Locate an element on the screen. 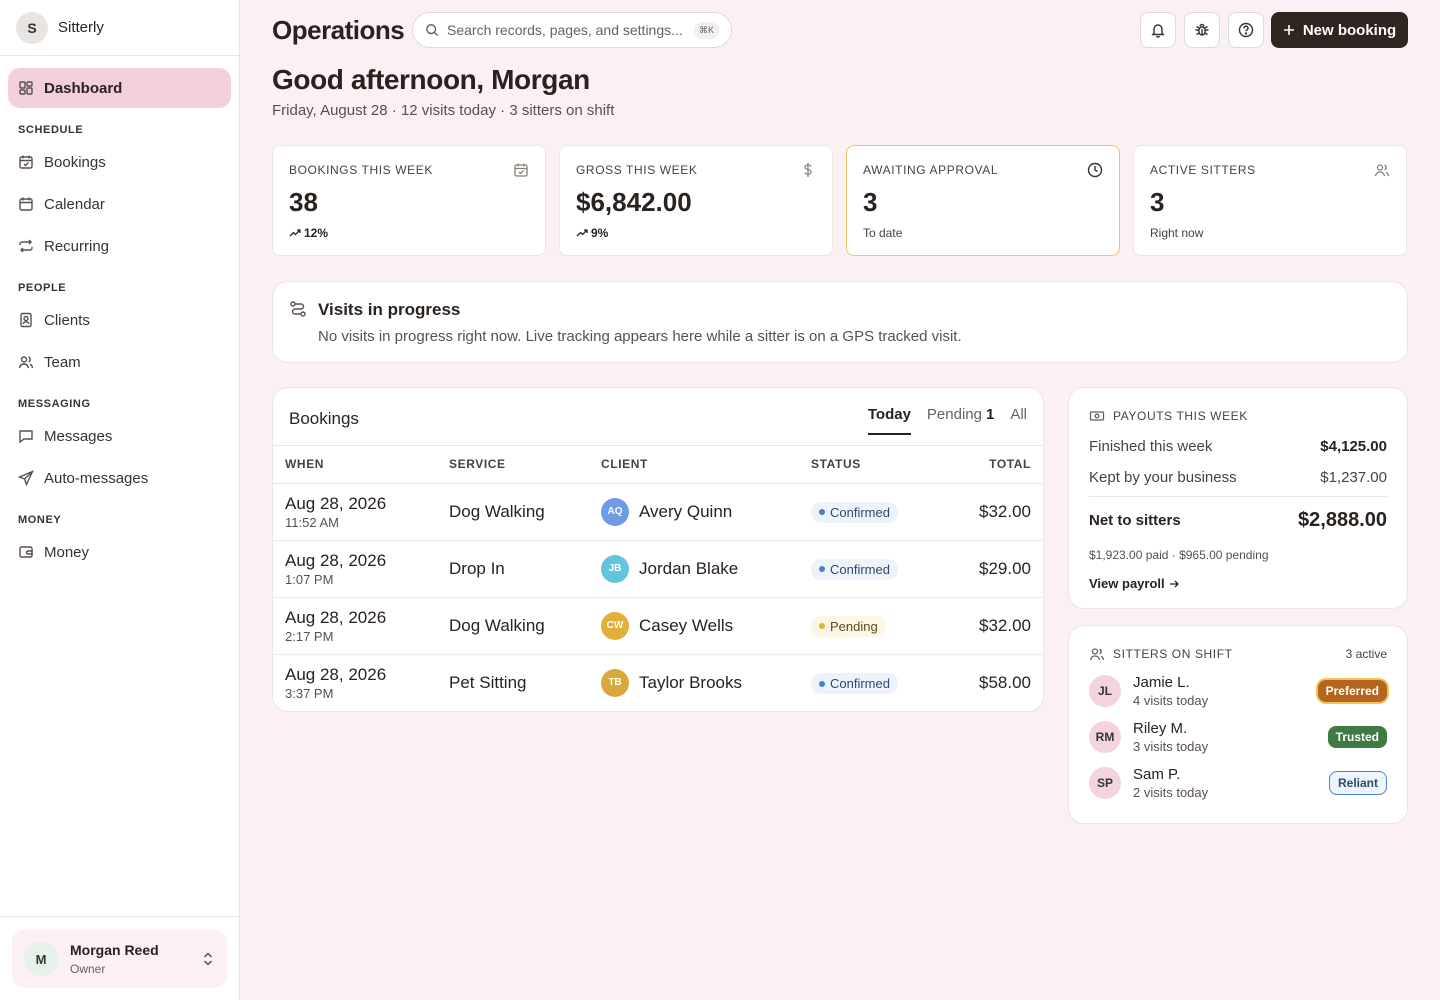 This screenshot has height=1000, width=1440. notifications-button is located at coordinates (1158, 30).